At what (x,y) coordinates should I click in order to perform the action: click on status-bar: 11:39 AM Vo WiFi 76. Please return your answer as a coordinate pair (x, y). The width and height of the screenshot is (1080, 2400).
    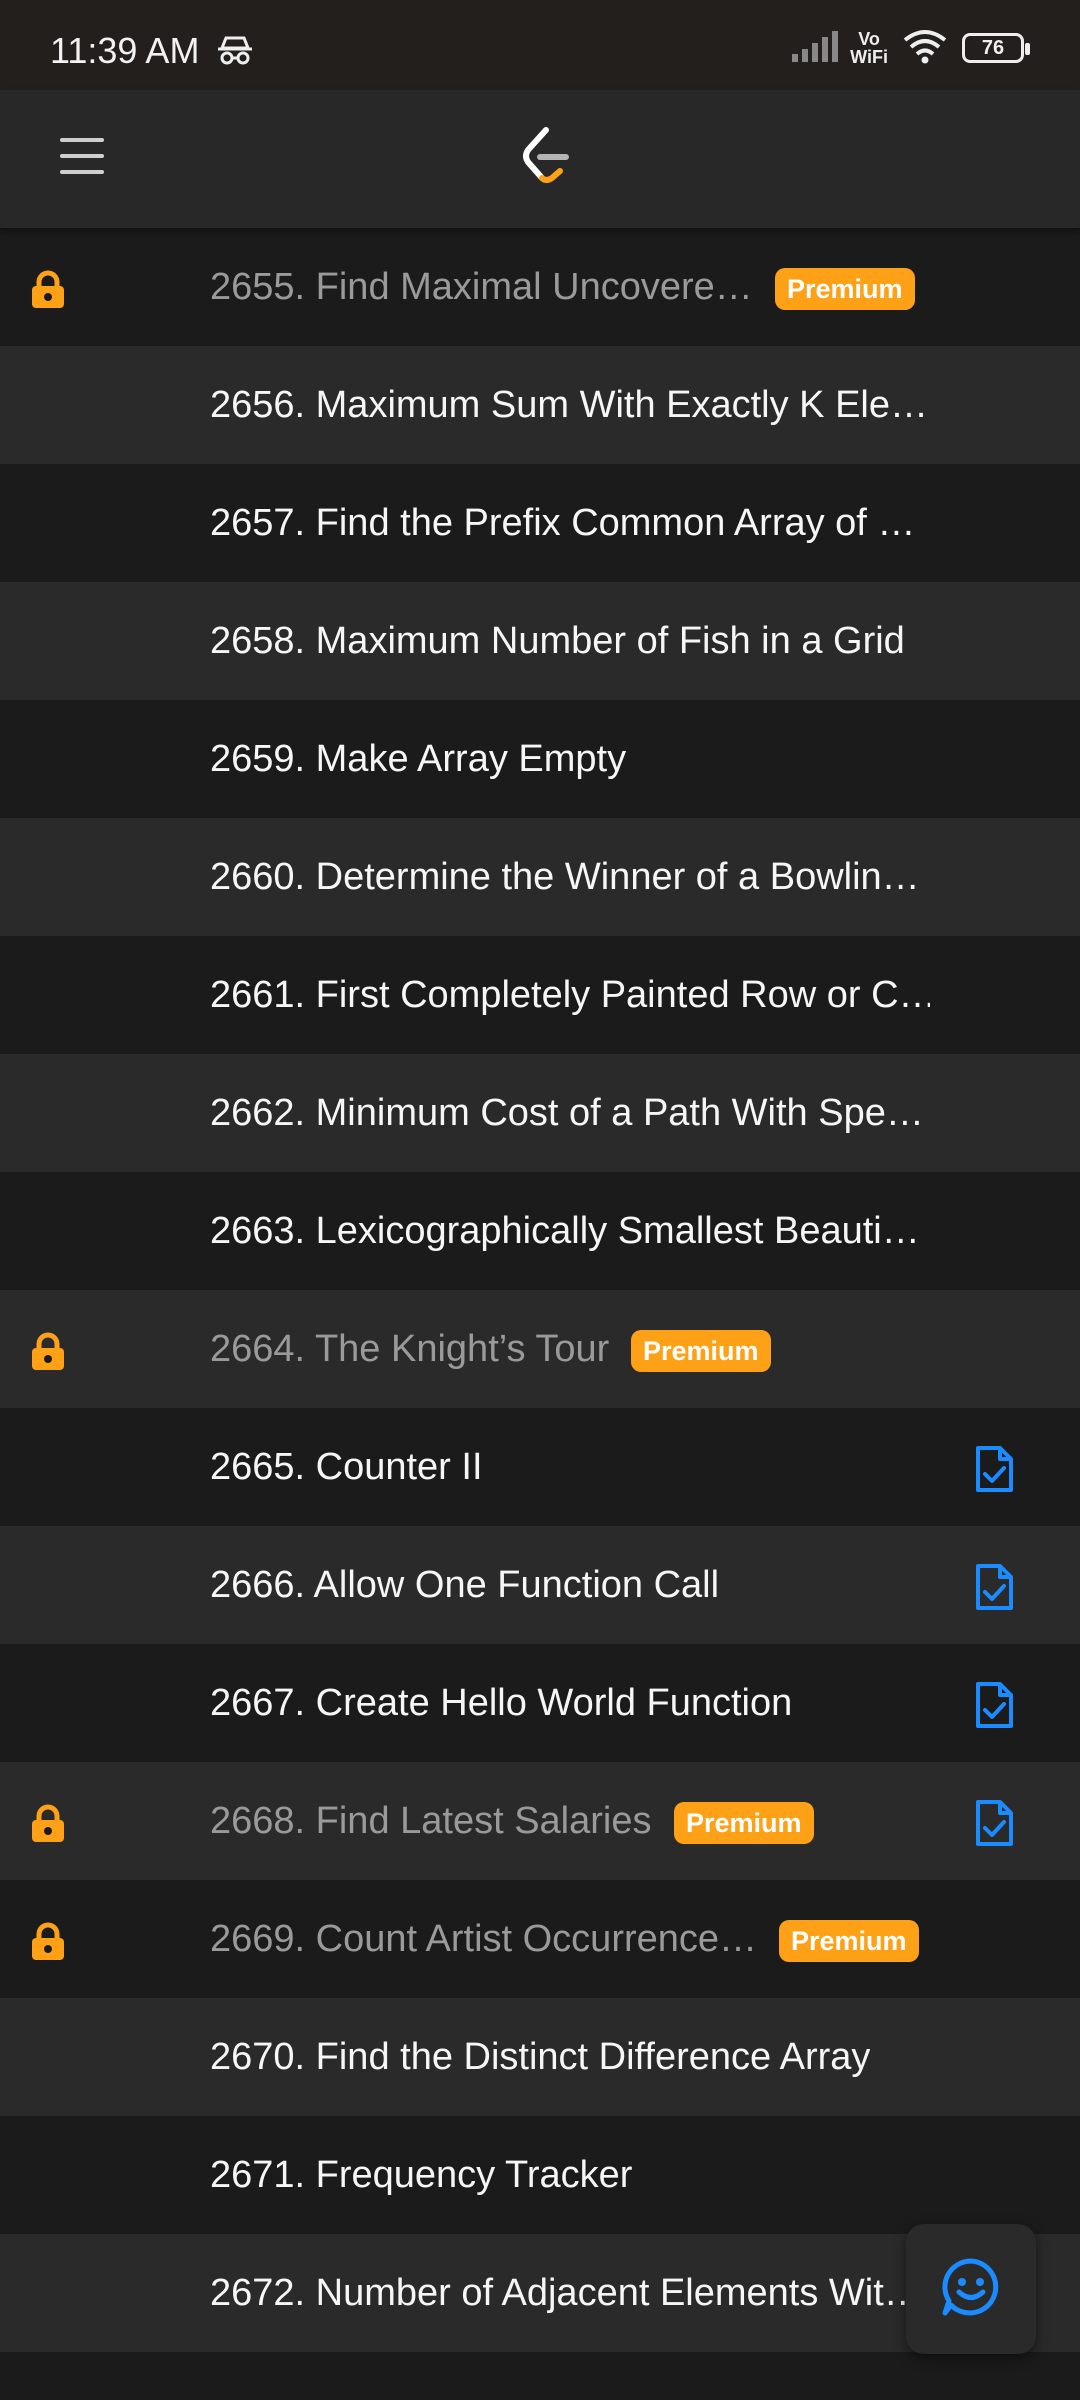
    Looking at the image, I should click on (540, 45).